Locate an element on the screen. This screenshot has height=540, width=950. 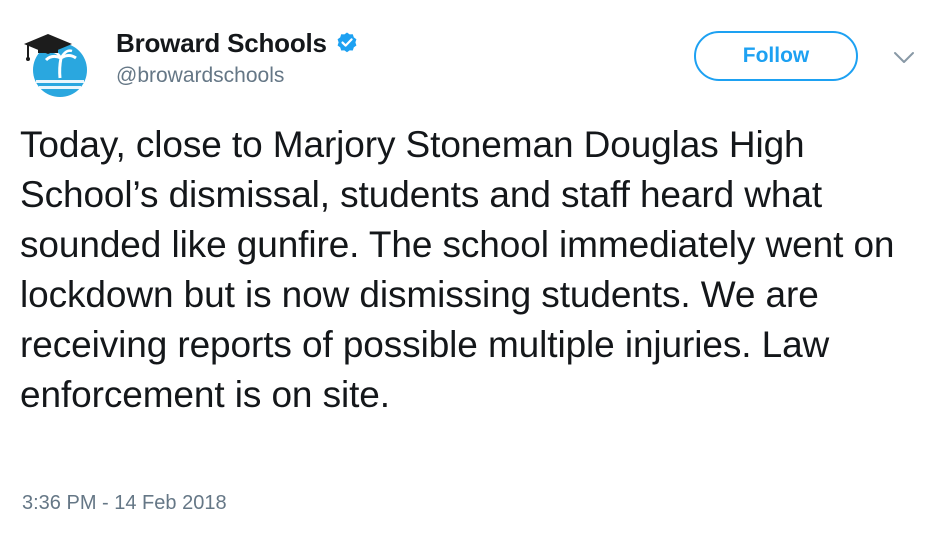
verified-badge-icon is located at coordinates (347, 43).